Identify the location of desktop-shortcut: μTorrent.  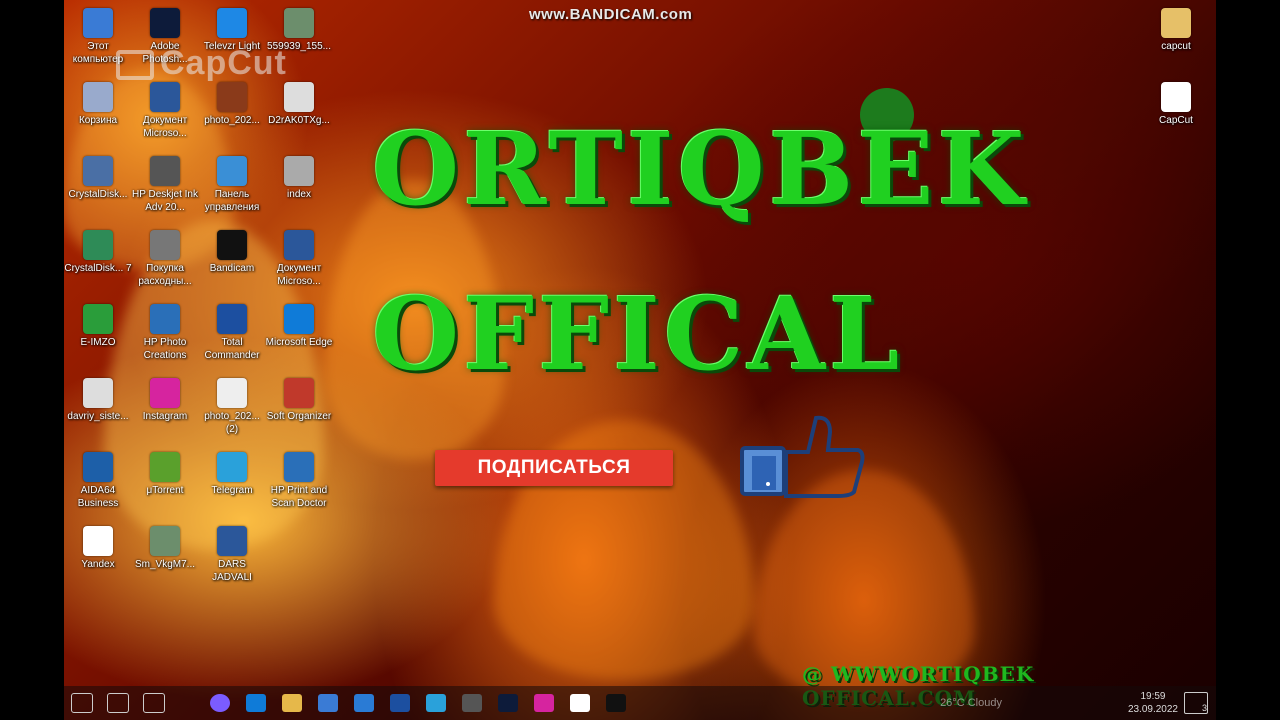
(165, 474).